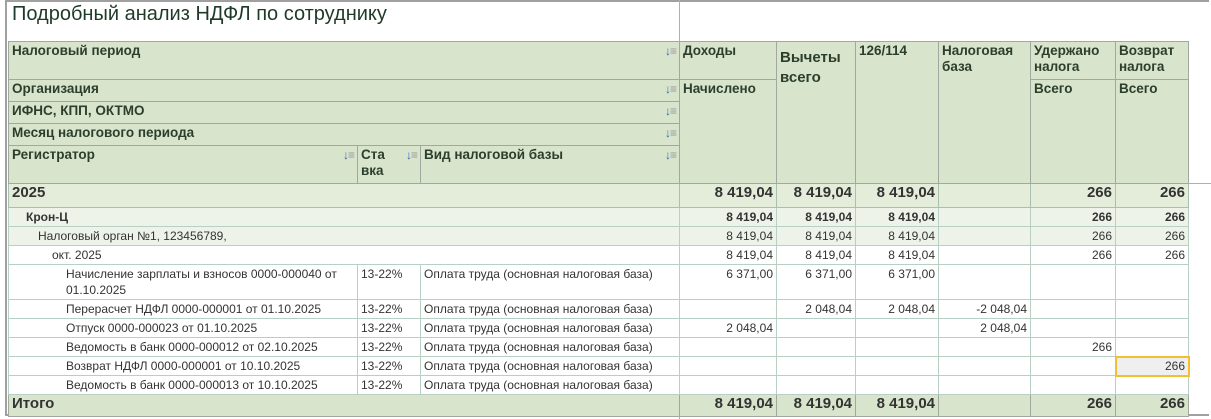 Image resolution: width=1211 pixels, height=419 pixels. Describe the element at coordinates (1152, 131) in the screenshot. I see `header-refund-total: Всего` at that location.